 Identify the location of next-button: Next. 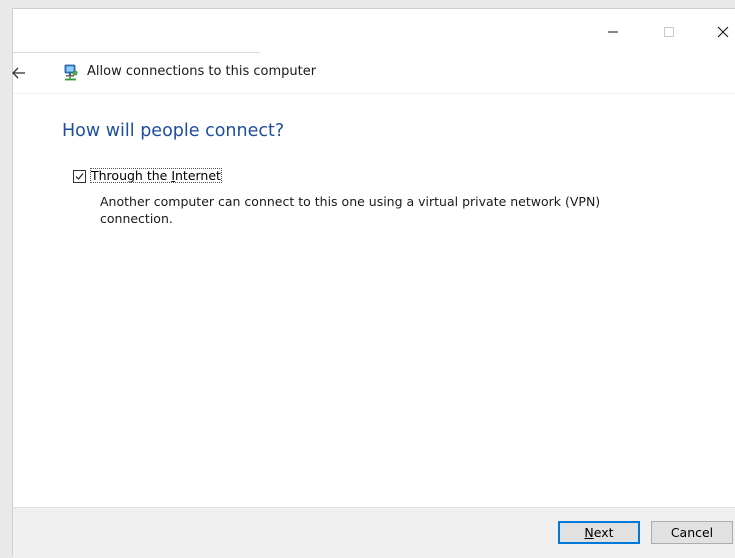
(599, 532).